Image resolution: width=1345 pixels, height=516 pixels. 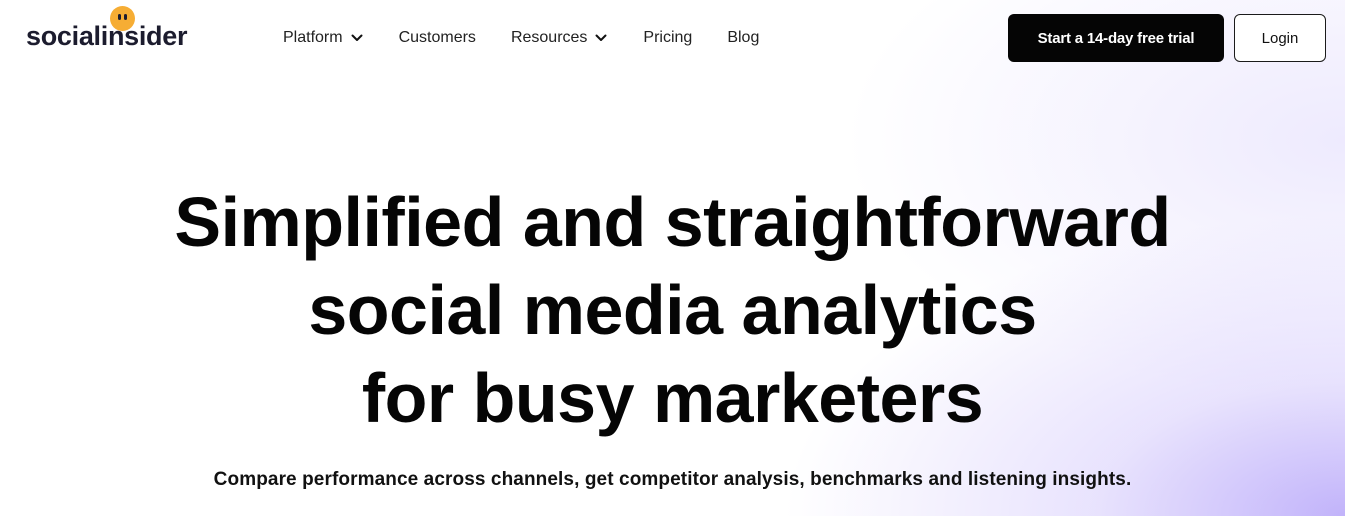 What do you see at coordinates (1280, 38) in the screenshot?
I see `login-button: Login` at bounding box center [1280, 38].